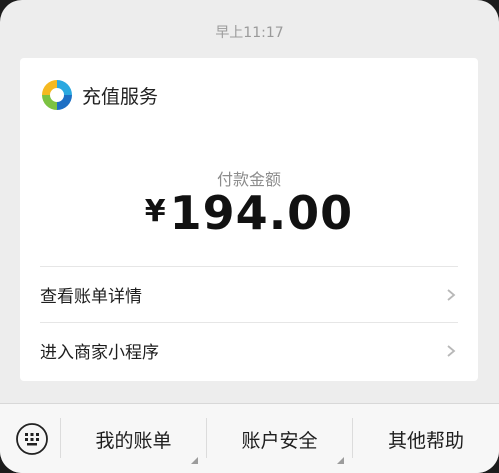 This screenshot has width=499, height=473. I want to click on amount-value: 194.00, so click(261, 213).